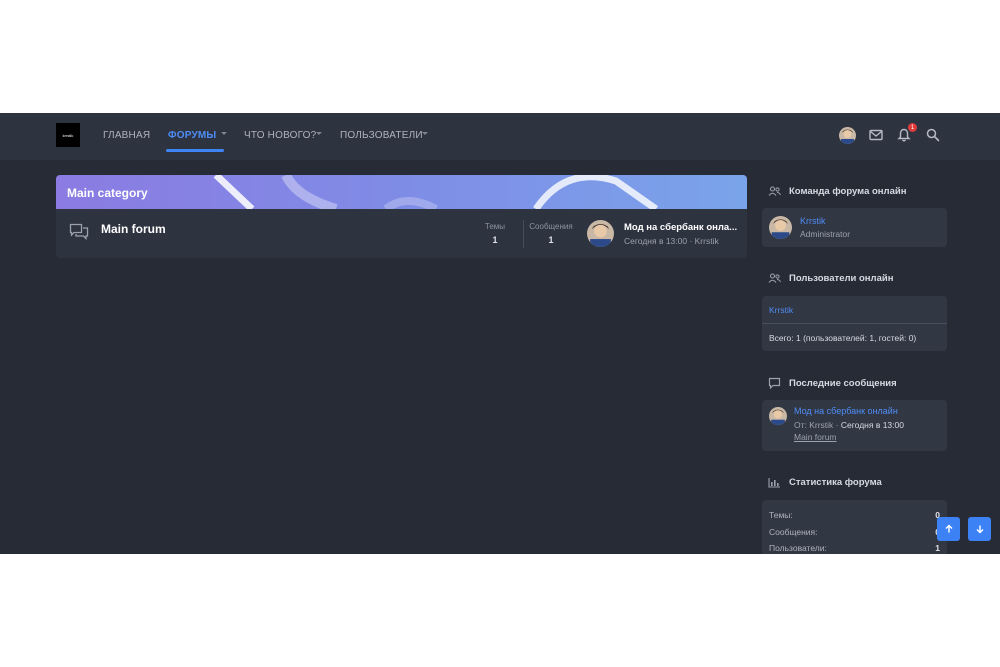 The image size is (1000, 667). What do you see at coordinates (778, 416) in the screenshot?
I see `latest-post-avatar` at bounding box center [778, 416].